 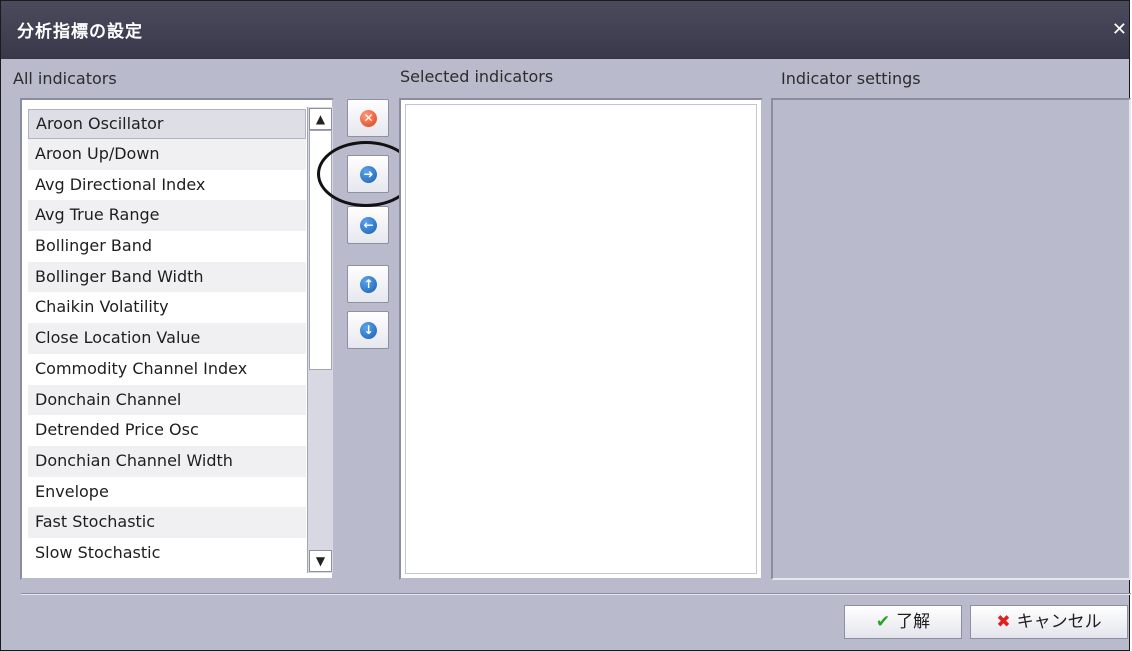 I want to click on list-item: Avg Directional Index, so click(x=167, y=185).